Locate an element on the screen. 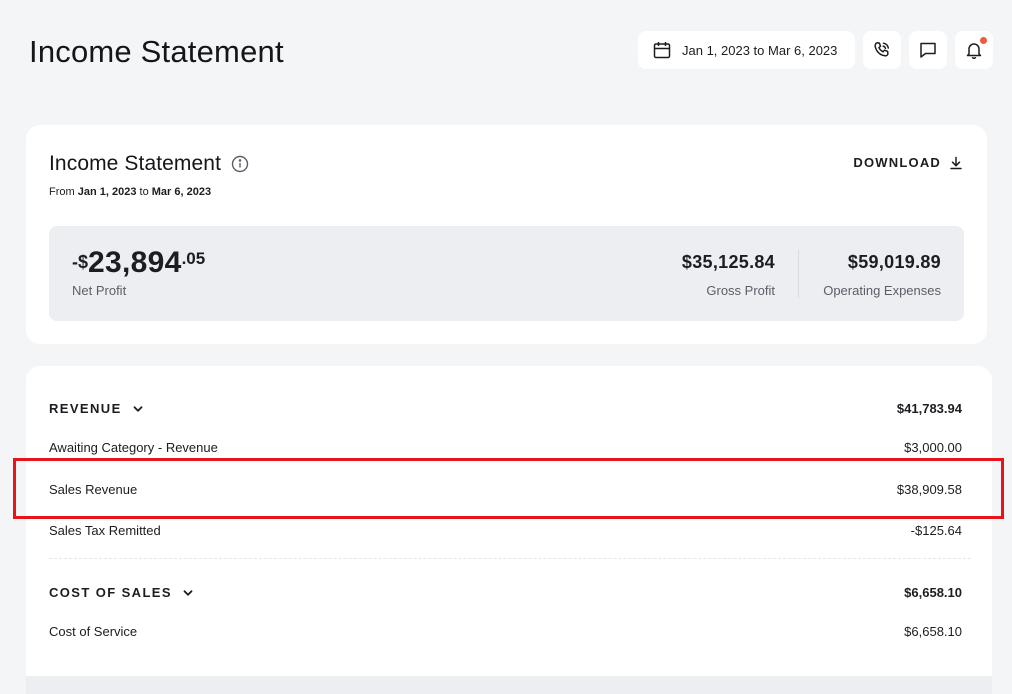  chat-icon is located at coordinates (928, 50).